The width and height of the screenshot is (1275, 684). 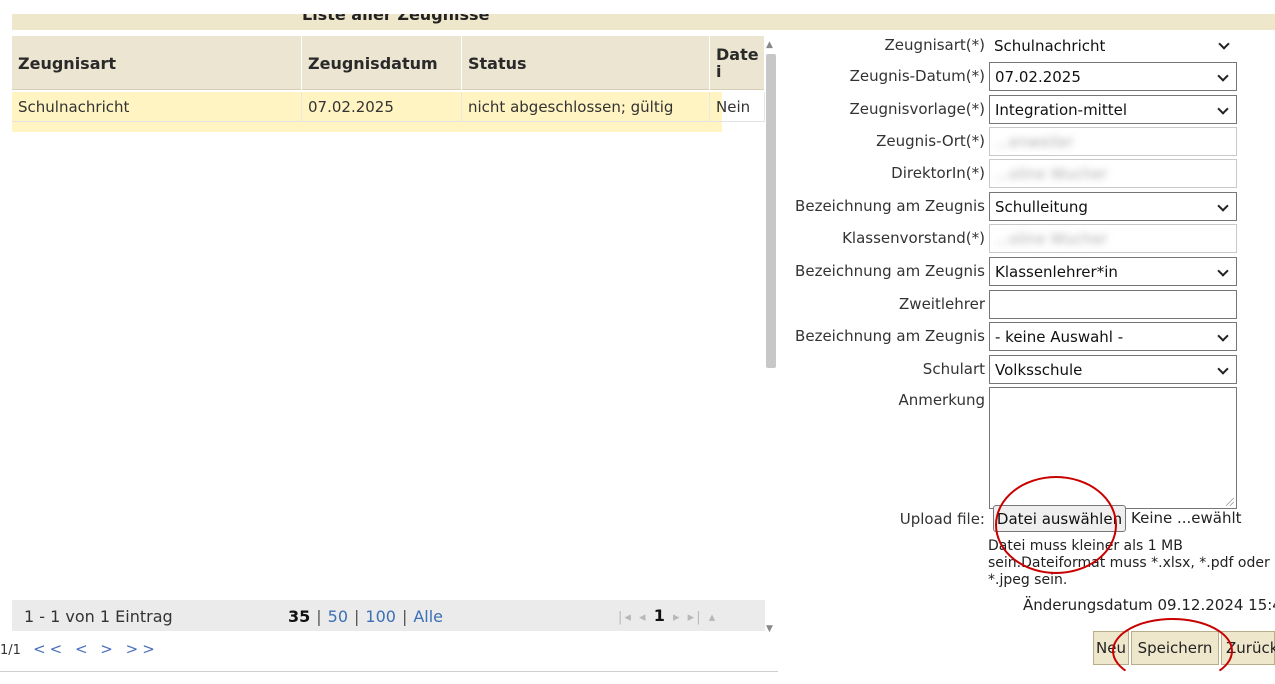 I want to click on klassenvorstand-input: ...oline Wucher, so click(x=1113, y=238).